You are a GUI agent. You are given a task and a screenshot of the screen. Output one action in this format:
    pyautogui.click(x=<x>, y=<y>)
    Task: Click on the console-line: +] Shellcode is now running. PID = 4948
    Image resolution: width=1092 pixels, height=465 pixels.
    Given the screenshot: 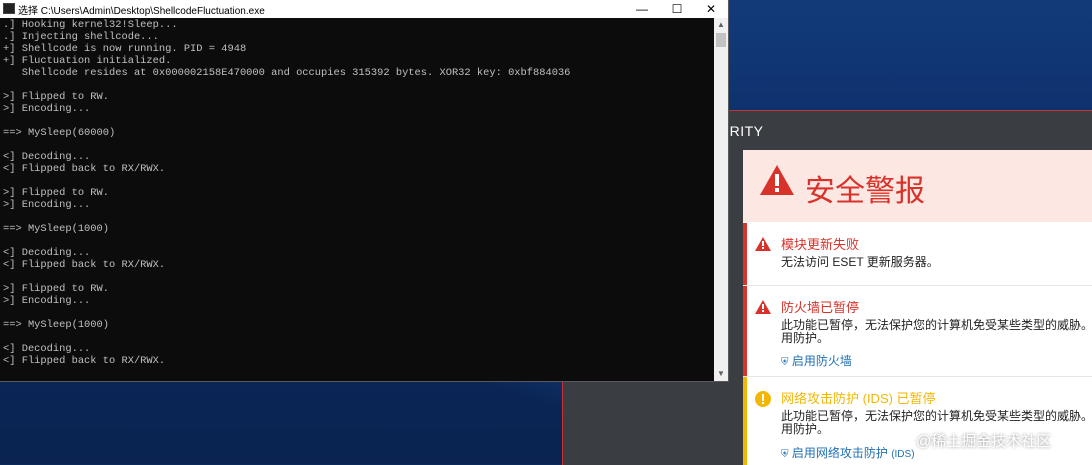 What is the action you would take?
    pyautogui.click(x=125, y=49)
    